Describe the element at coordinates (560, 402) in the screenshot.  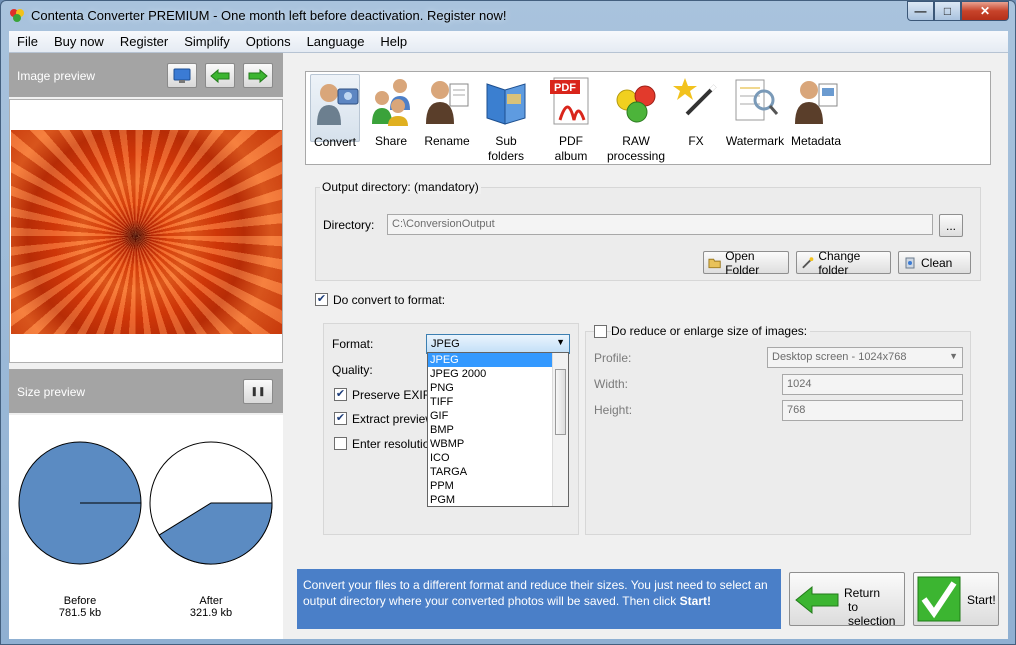
I see `scrollbar-thumb` at that location.